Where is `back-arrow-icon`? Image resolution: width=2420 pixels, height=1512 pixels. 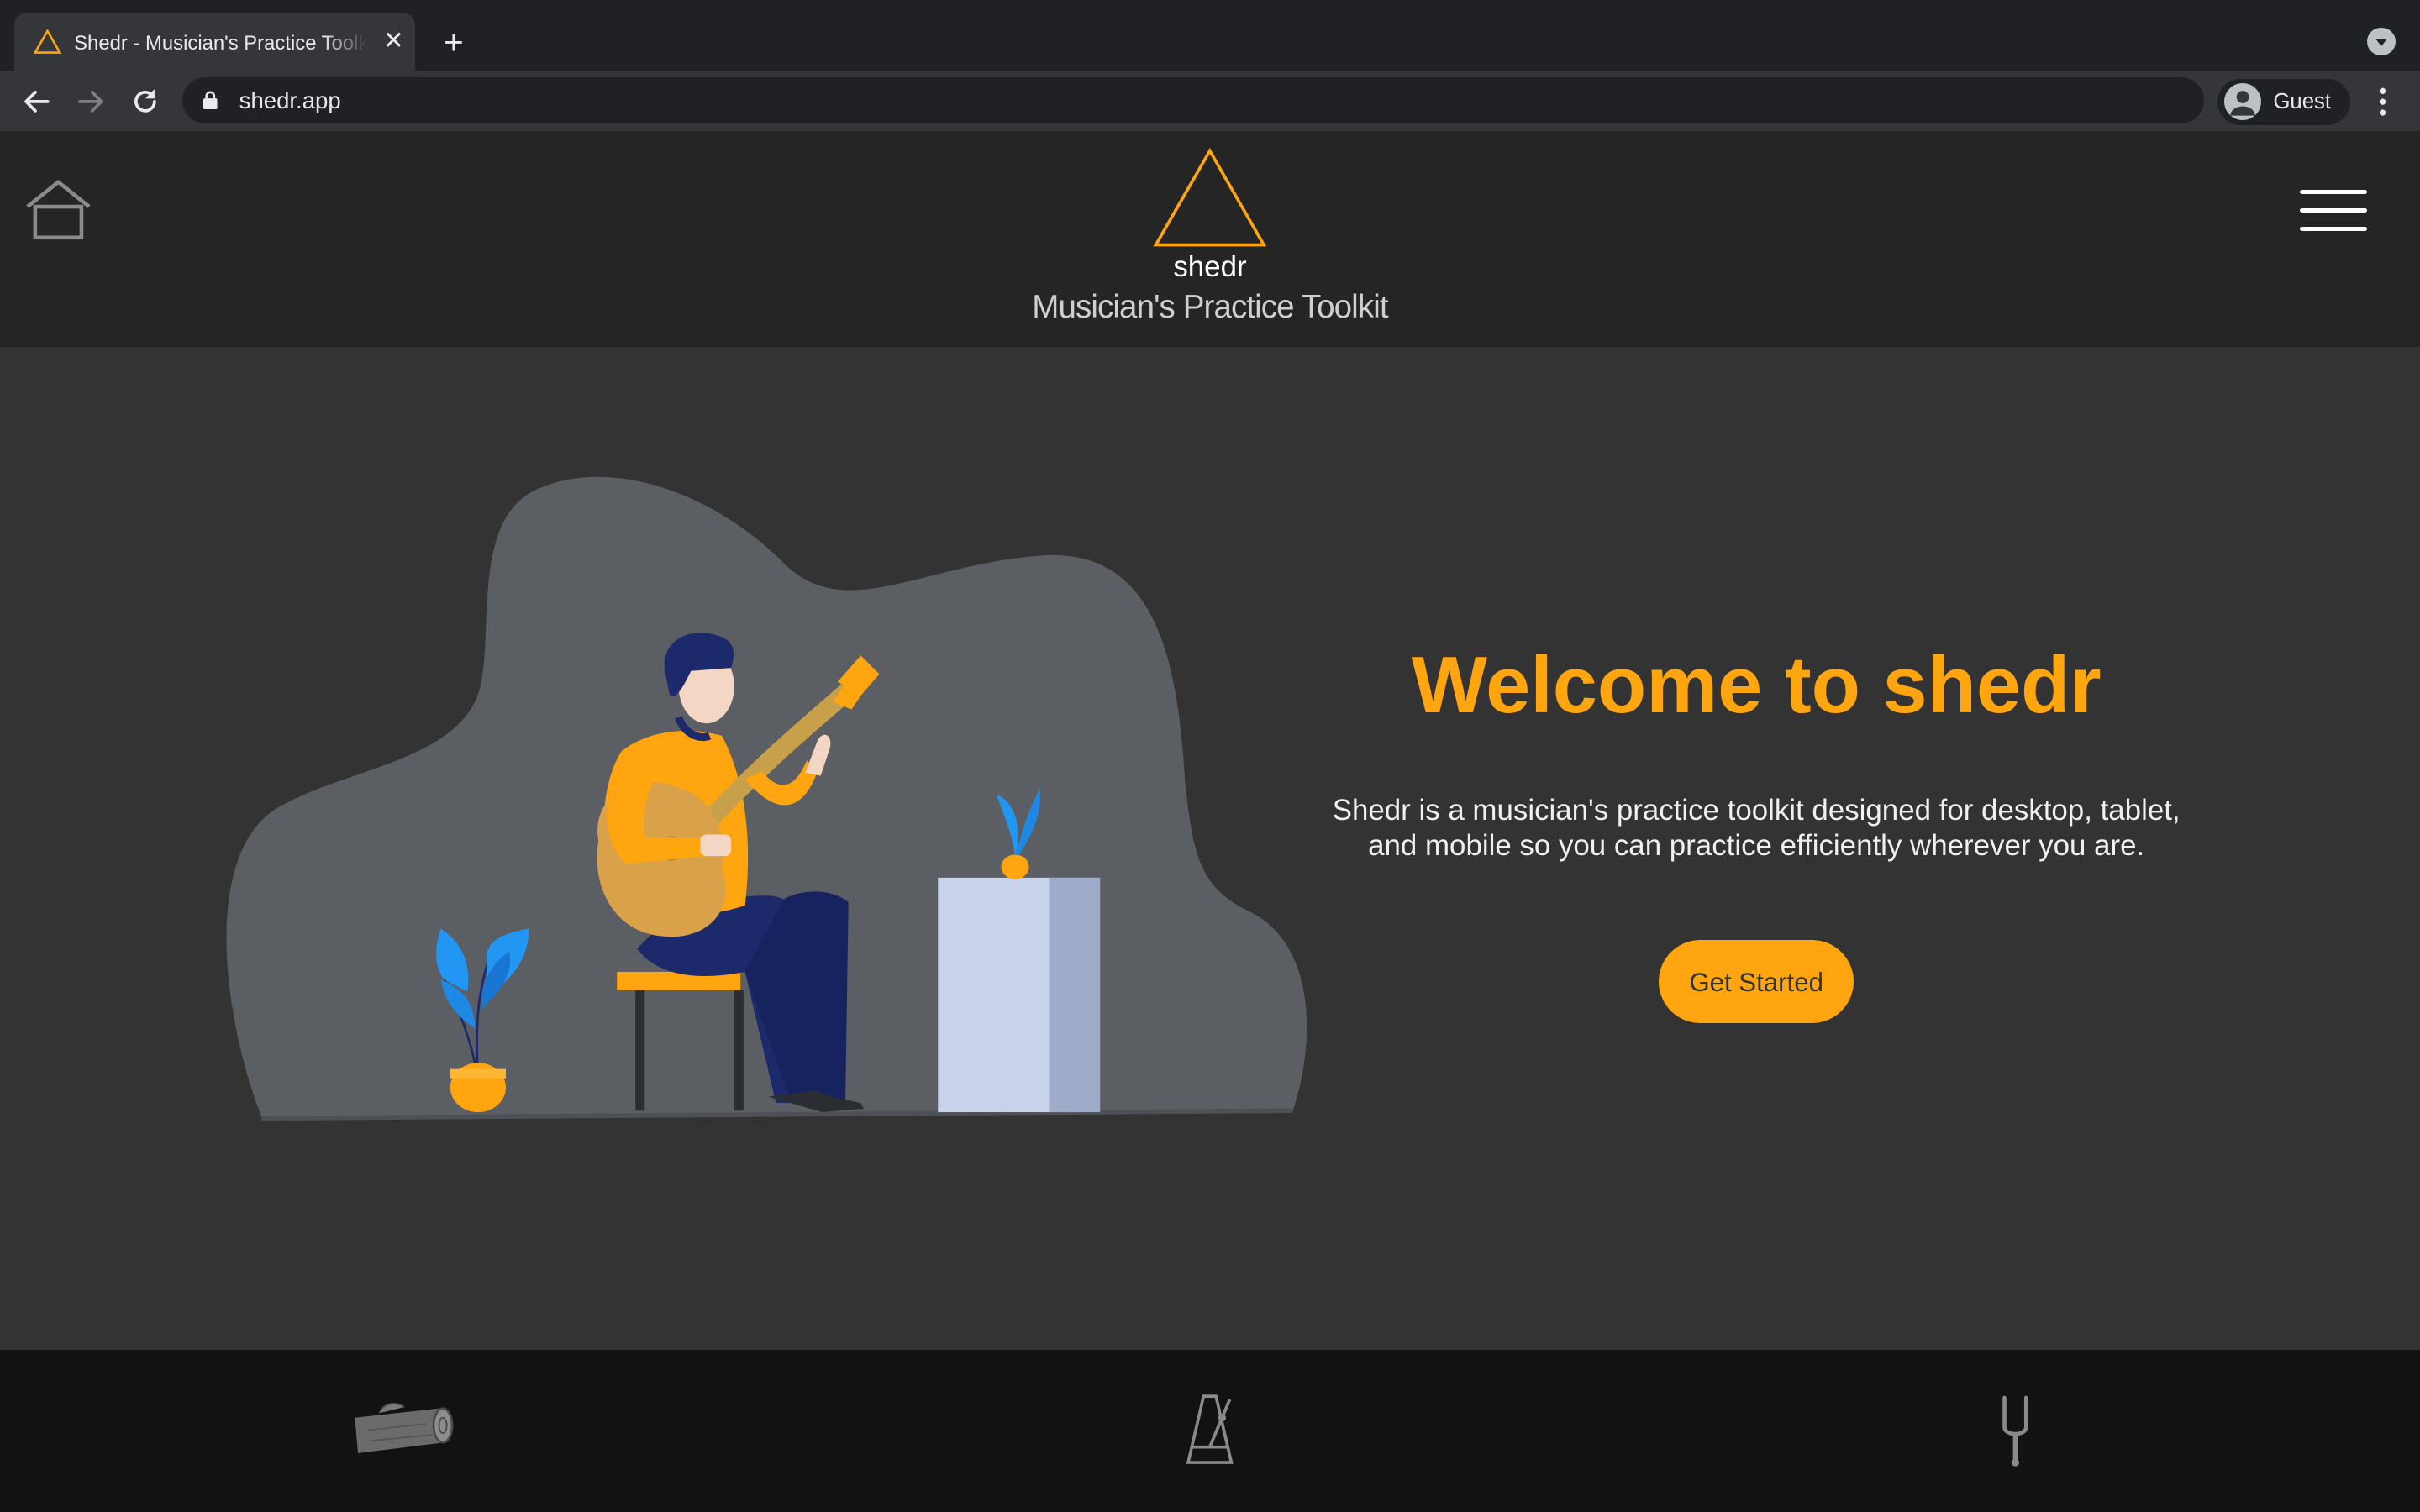
back-arrow-icon is located at coordinates (37, 101).